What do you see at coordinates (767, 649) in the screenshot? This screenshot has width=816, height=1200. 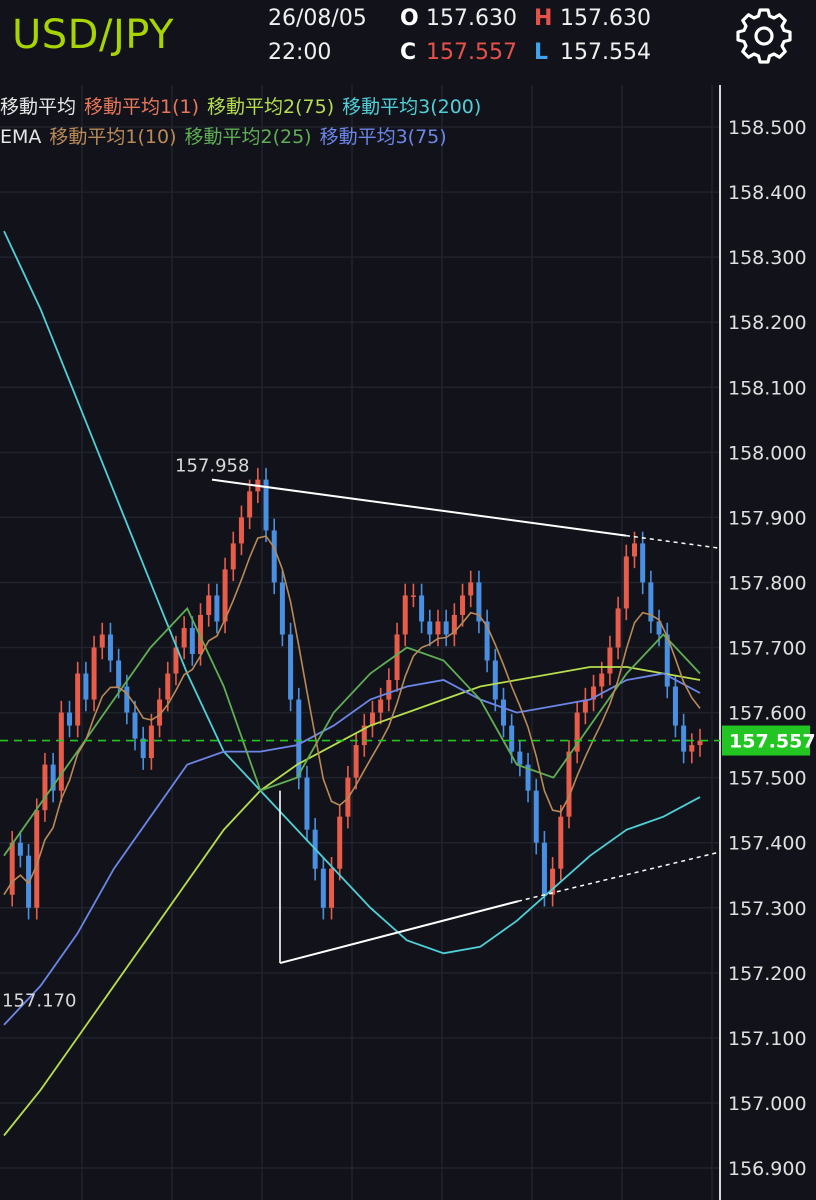 I see `y-tick-label: 157.700` at bounding box center [767, 649].